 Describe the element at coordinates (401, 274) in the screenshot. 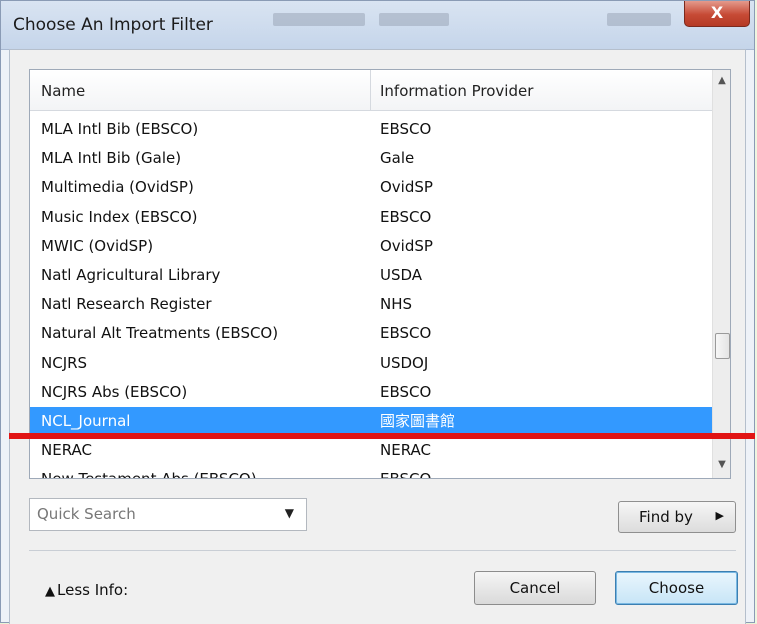

I see `row-provider: USDA` at that location.